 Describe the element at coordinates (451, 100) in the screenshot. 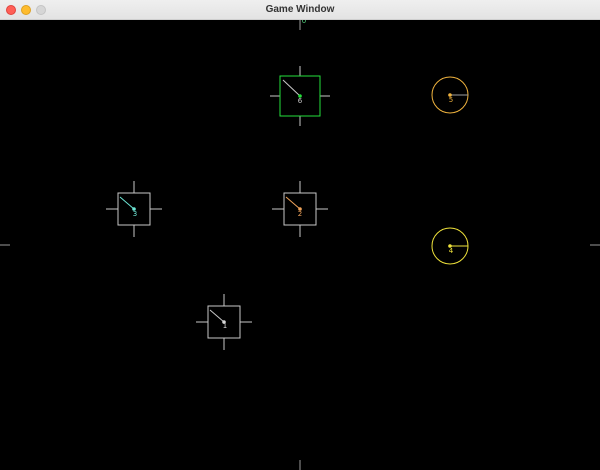

I see `entity-label: 5` at that location.